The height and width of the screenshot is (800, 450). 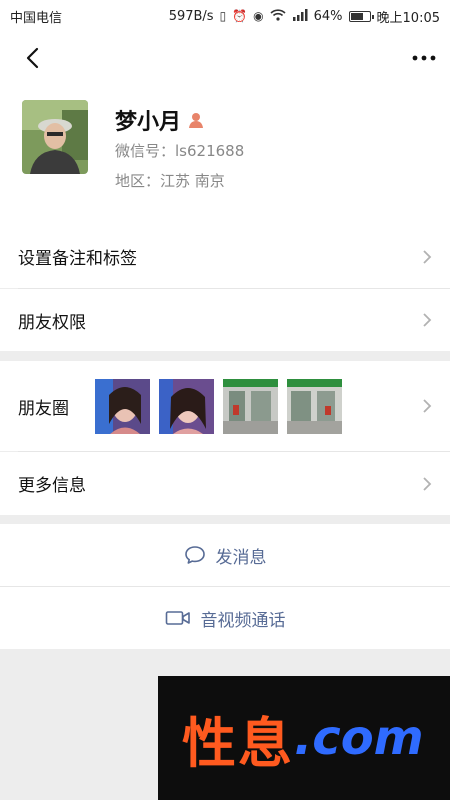 What do you see at coordinates (258, 16) in the screenshot?
I see `eye-icon: ◉` at bounding box center [258, 16].